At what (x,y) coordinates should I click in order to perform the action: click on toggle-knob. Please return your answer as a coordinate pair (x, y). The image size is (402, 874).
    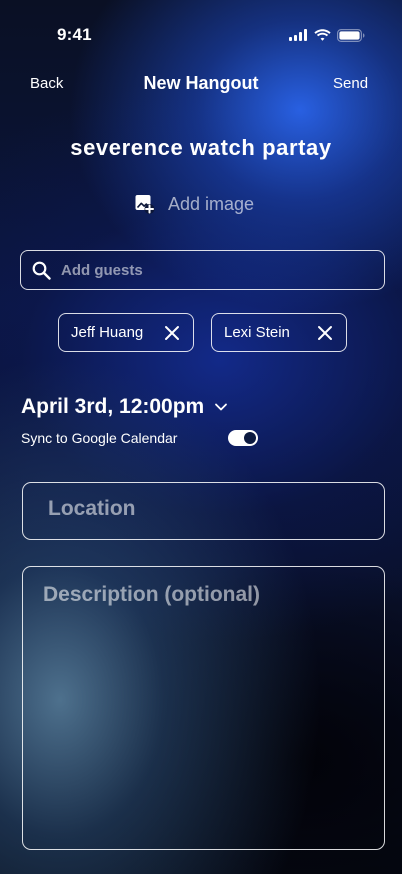
    Looking at the image, I should click on (250, 438).